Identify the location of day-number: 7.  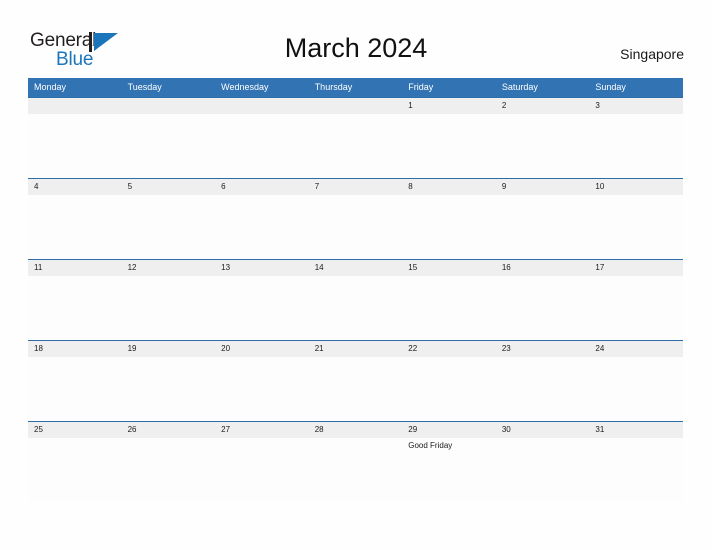
(356, 187).